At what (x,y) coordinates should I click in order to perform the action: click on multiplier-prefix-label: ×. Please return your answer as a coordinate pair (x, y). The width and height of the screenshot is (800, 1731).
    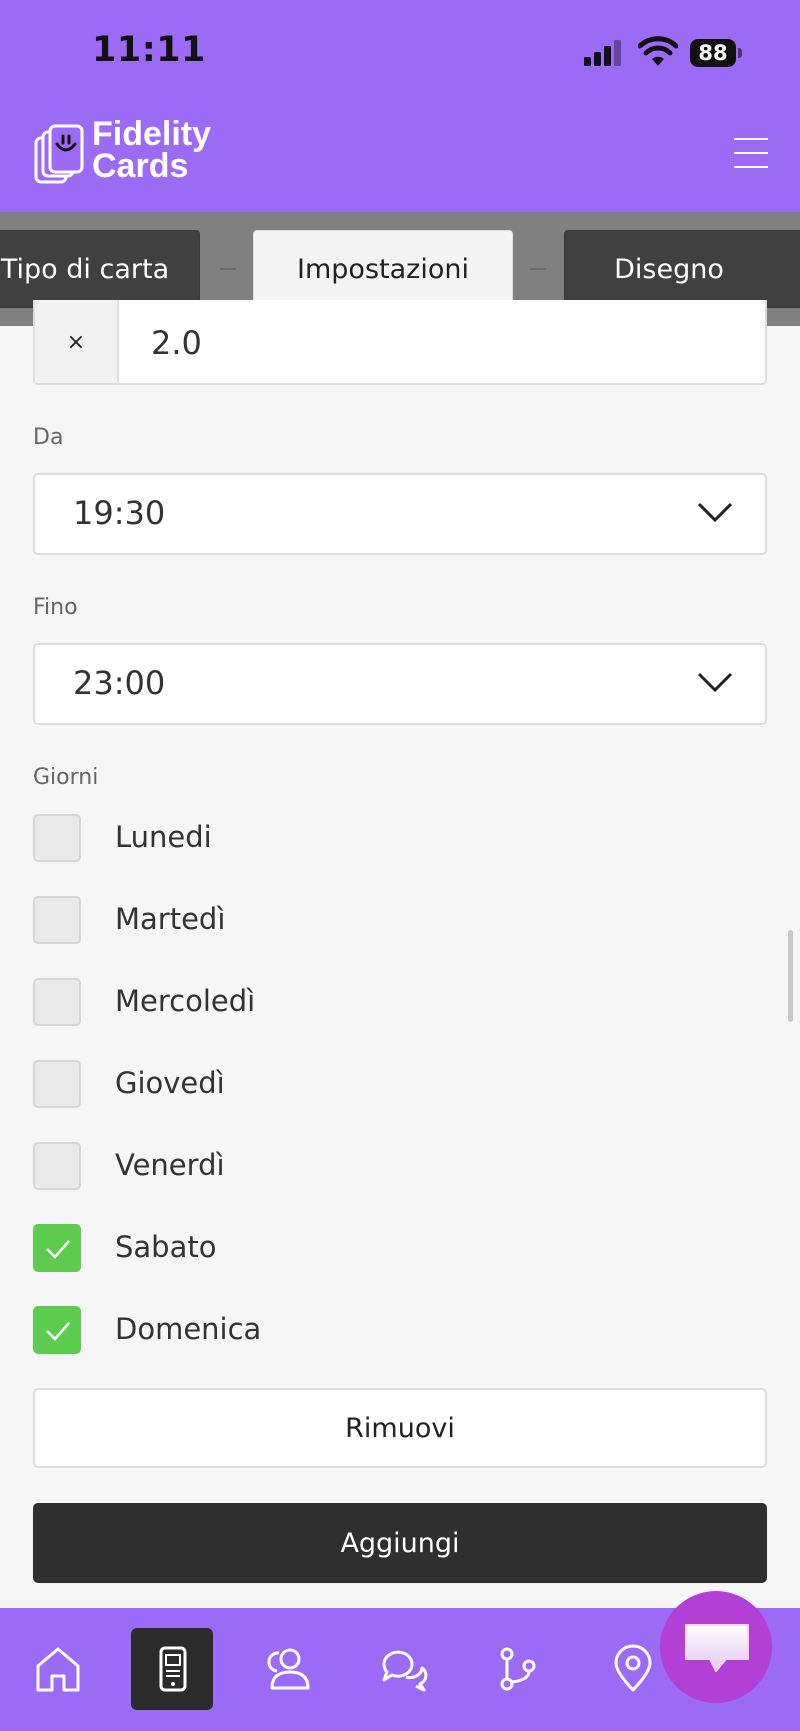
    Looking at the image, I should click on (76, 342).